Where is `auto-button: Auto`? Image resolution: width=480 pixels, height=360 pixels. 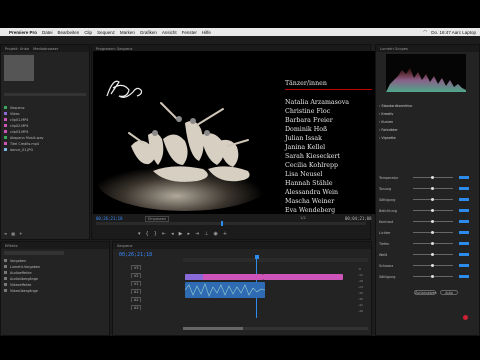 auto-button: Auto is located at coordinates (449, 292).